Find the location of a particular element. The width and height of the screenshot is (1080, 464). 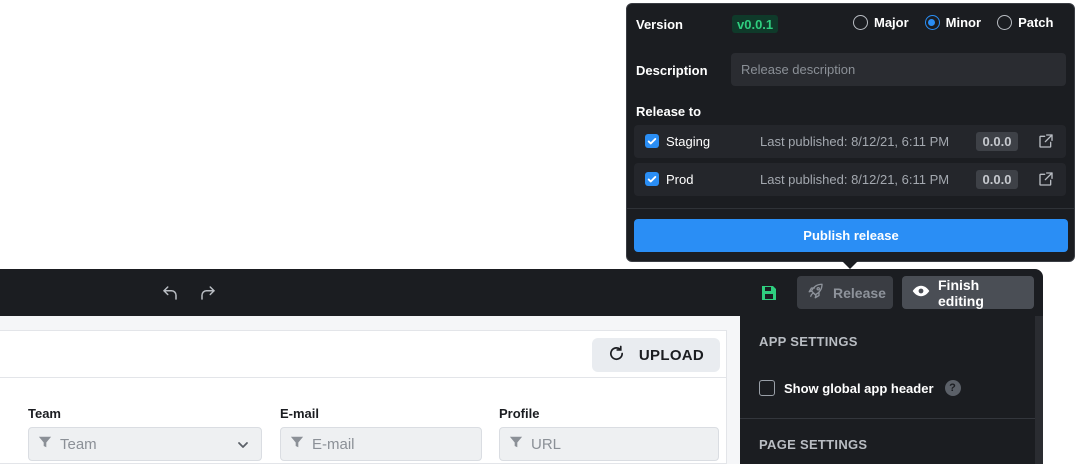

settings-scrollbar is located at coordinates (1039, 390).